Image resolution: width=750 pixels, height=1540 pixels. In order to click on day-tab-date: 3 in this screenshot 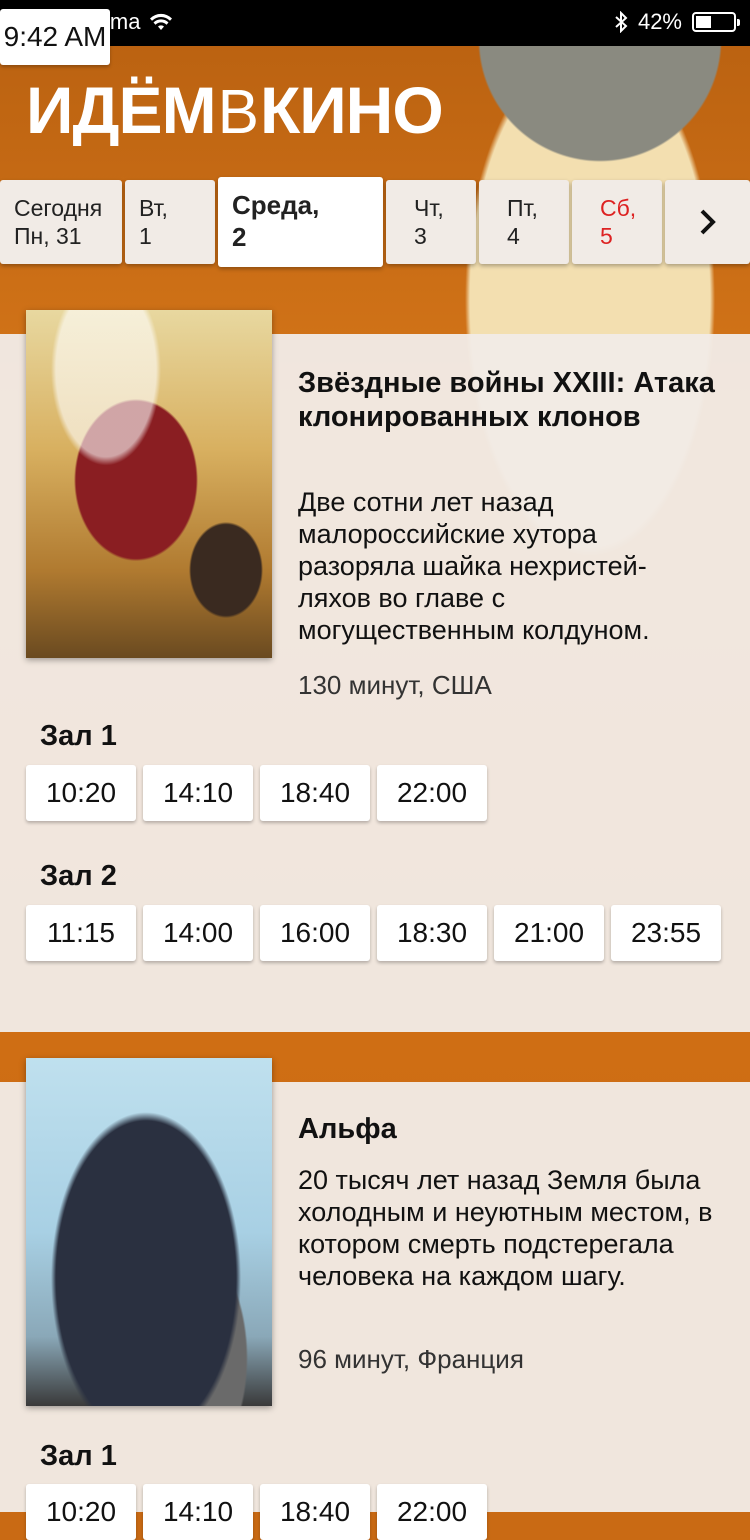, I will do `click(420, 236)`.